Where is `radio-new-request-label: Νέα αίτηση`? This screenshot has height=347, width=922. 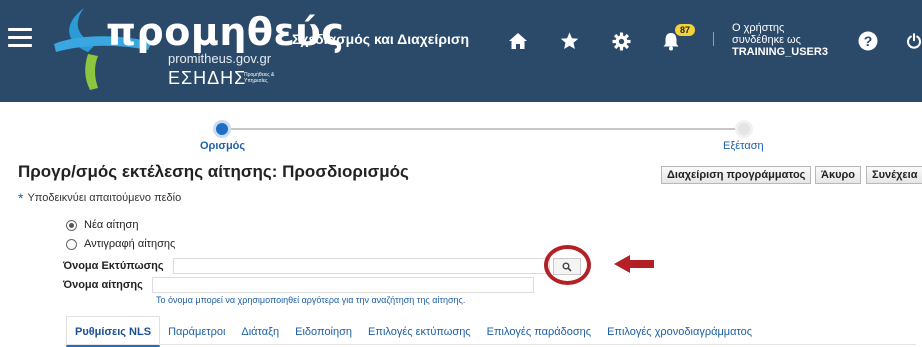 radio-new-request-label: Νέα αίτηση is located at coordinates (111, 225).